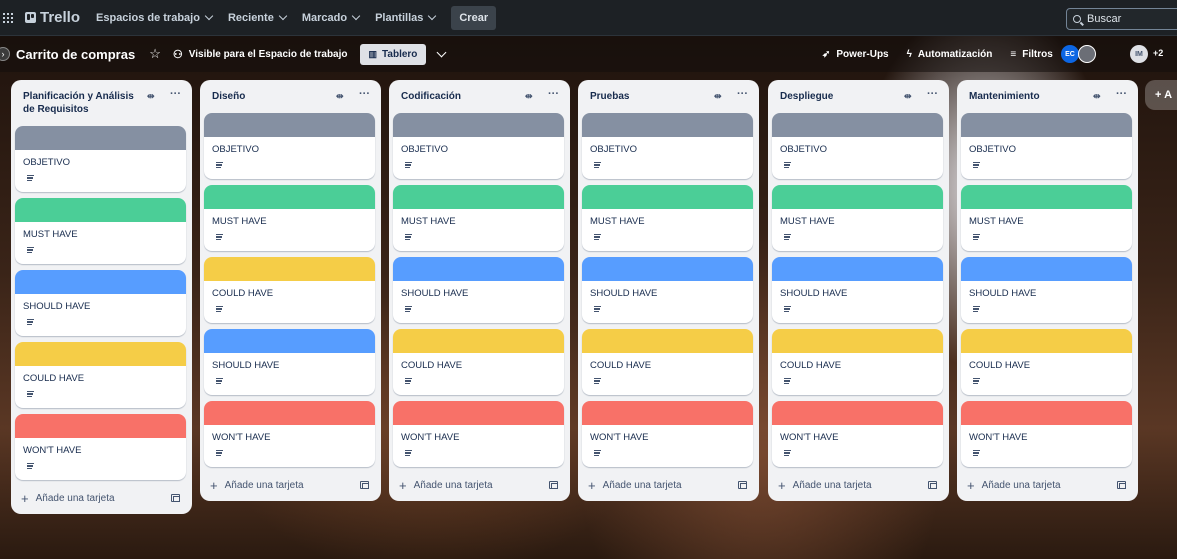 The image size is (1177, 559). I want to click on board-view-button: ▥ Tablero, so click(393, 54).